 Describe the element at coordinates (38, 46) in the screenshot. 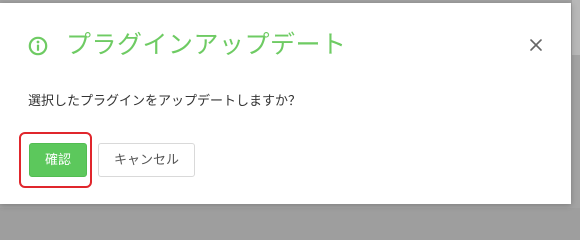

I see `info-circle-icon` at that location.